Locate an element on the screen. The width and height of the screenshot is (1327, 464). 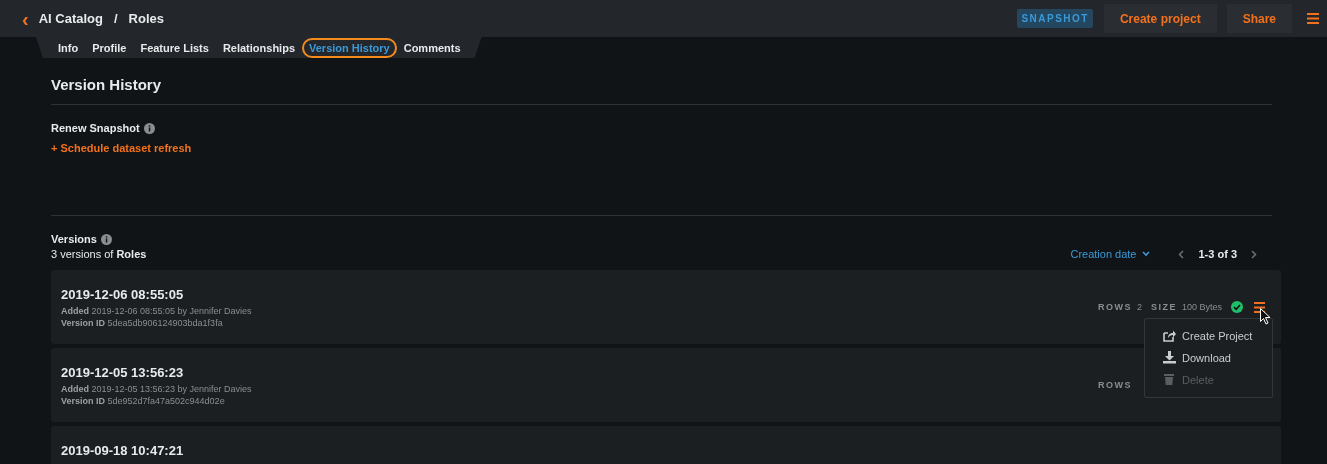
menu-item: Create Project is located at coordinates (1209, 335).